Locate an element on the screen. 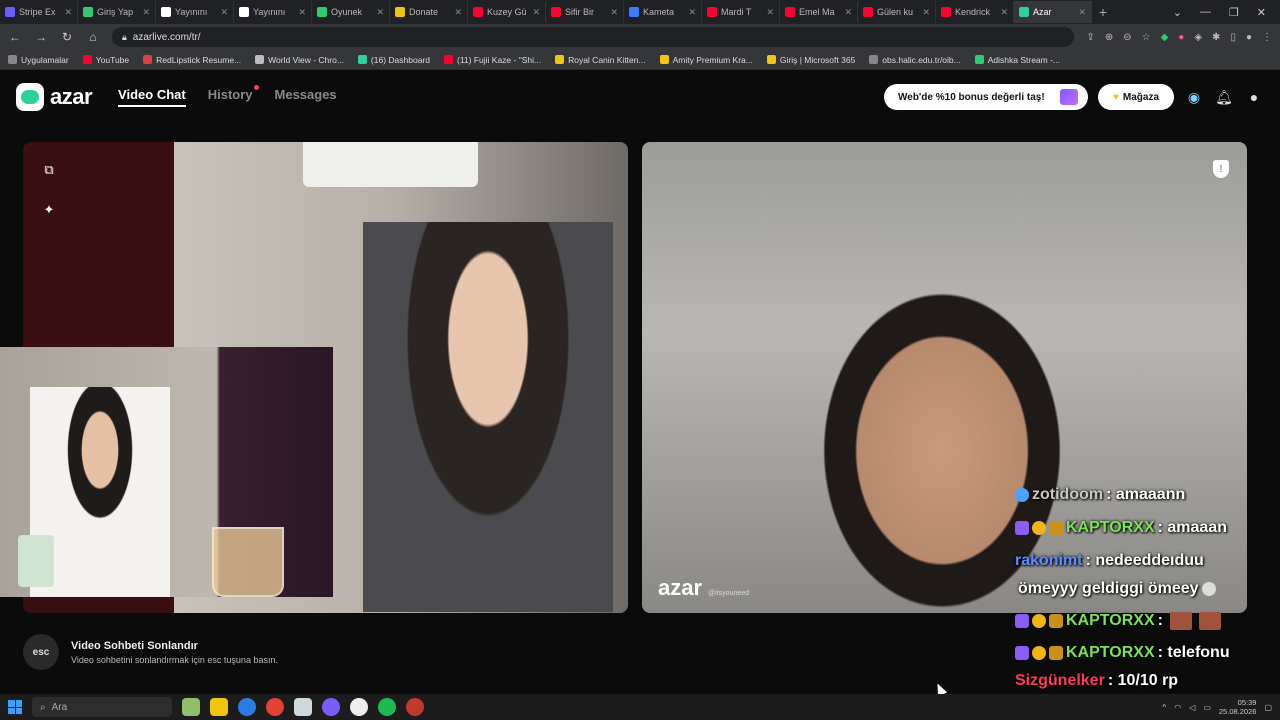  tray-chevron-icon: ^ is located at coordinates (1164, 707).